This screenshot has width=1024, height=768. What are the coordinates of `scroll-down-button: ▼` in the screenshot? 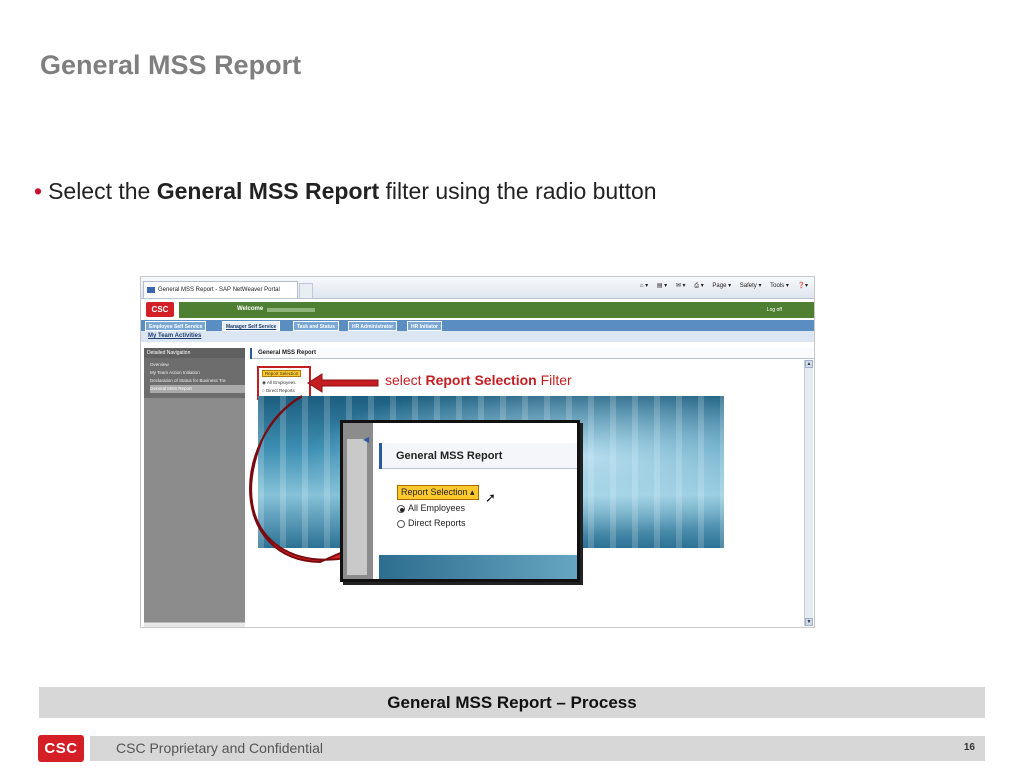 It's located at (809, 622).